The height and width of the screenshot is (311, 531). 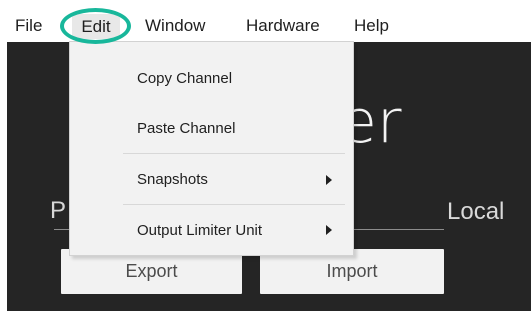 What do you see at coordinates (58, 210) in the screenshot?
I see `left-tab-fragment: P` at bounding box center [58, 210].